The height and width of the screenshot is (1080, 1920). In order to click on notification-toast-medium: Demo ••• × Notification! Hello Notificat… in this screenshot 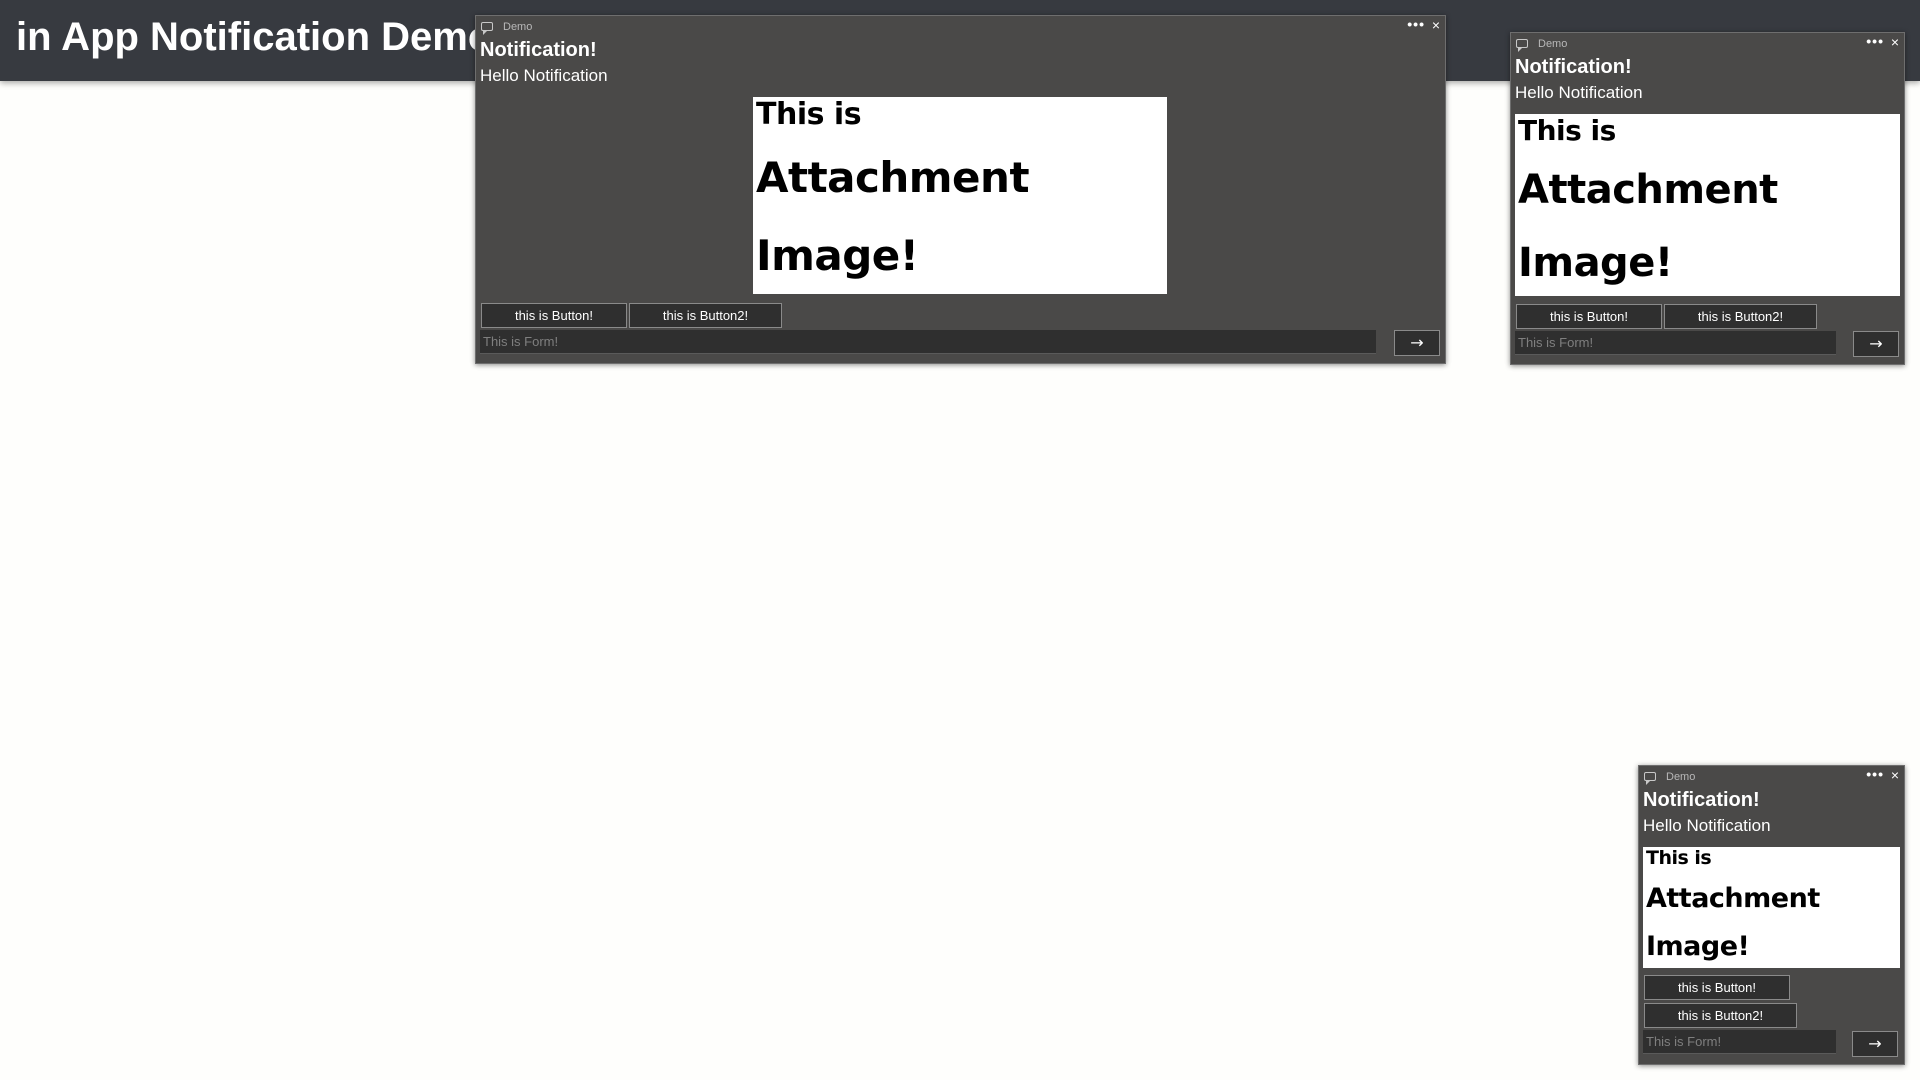, I will do `click(1707, 198)`.